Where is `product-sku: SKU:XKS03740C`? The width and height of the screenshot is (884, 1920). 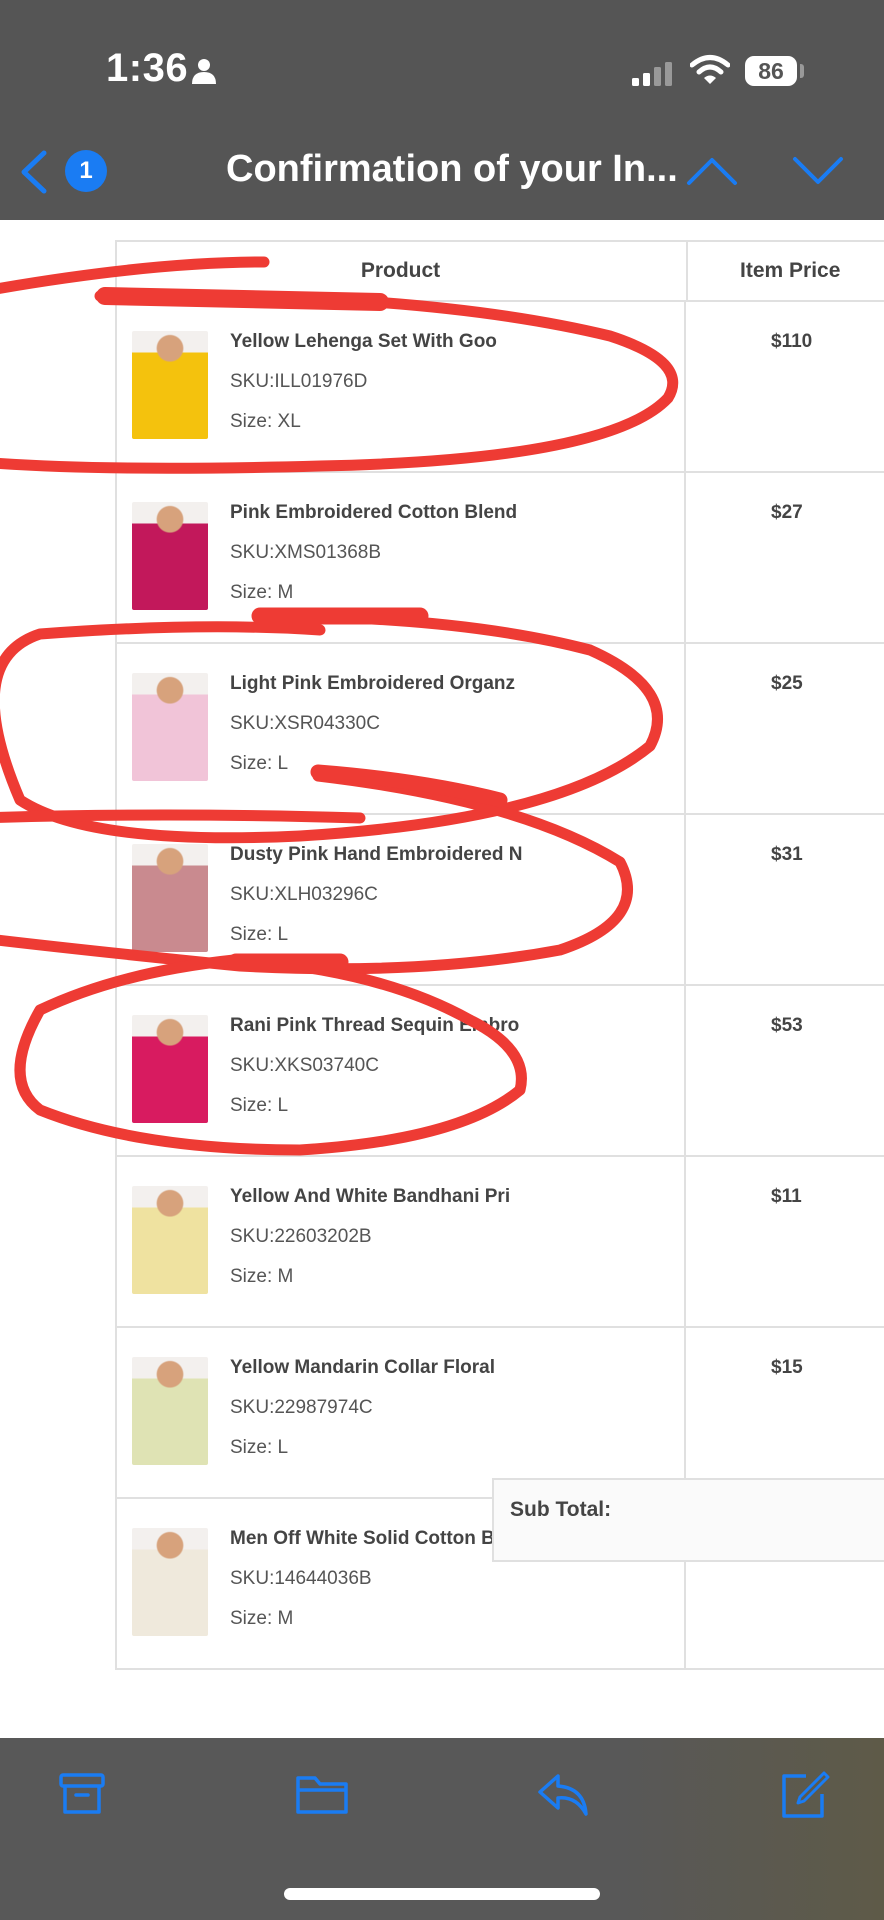 product-sku: SKU:XKS03740C is located at coordinates (304, 1065).